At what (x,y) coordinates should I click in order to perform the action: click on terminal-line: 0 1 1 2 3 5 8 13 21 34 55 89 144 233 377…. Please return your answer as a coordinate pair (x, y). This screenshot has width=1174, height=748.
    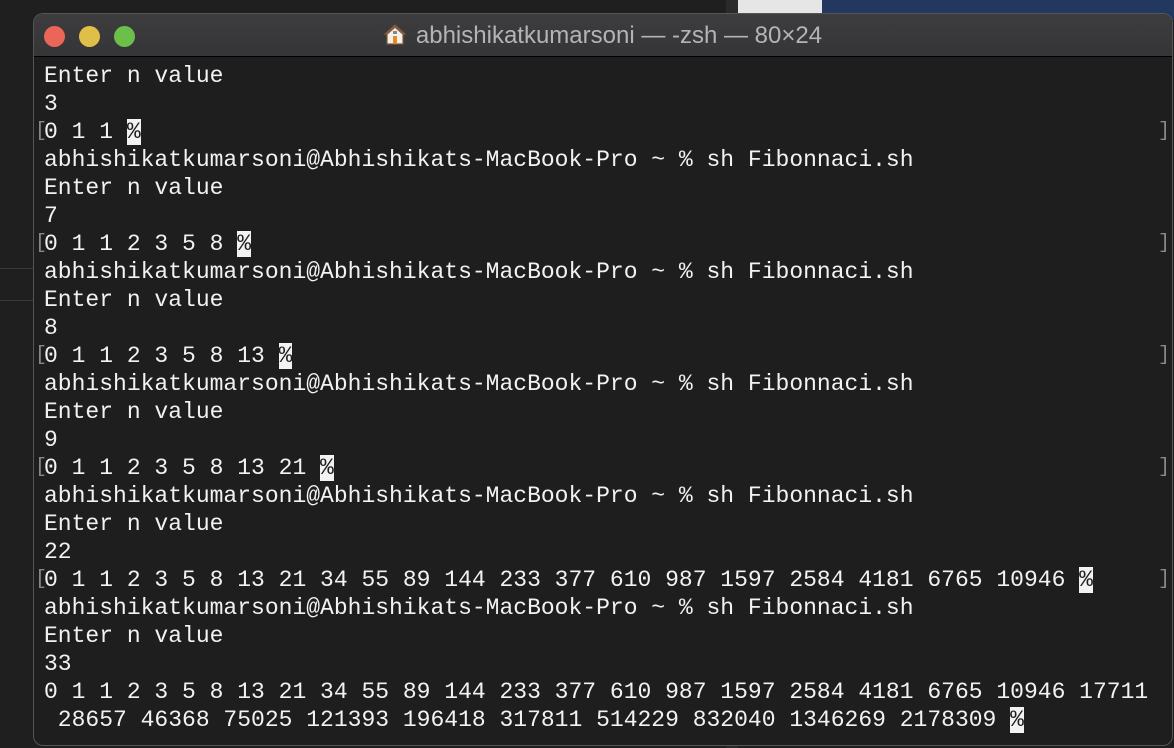
    Looking at the image, I should click on (603, 692).